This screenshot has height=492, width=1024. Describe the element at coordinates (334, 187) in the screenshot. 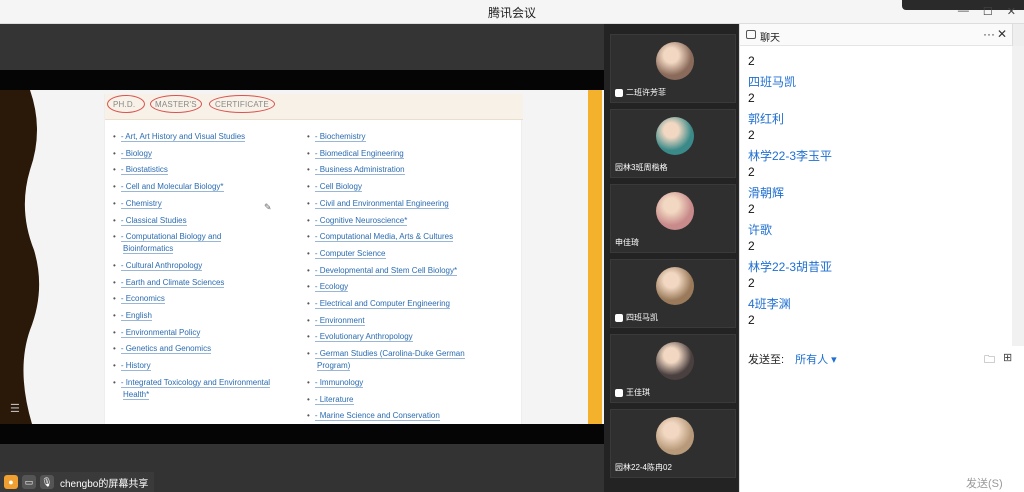

I see `program-item: • - Cell Biology` at that location.